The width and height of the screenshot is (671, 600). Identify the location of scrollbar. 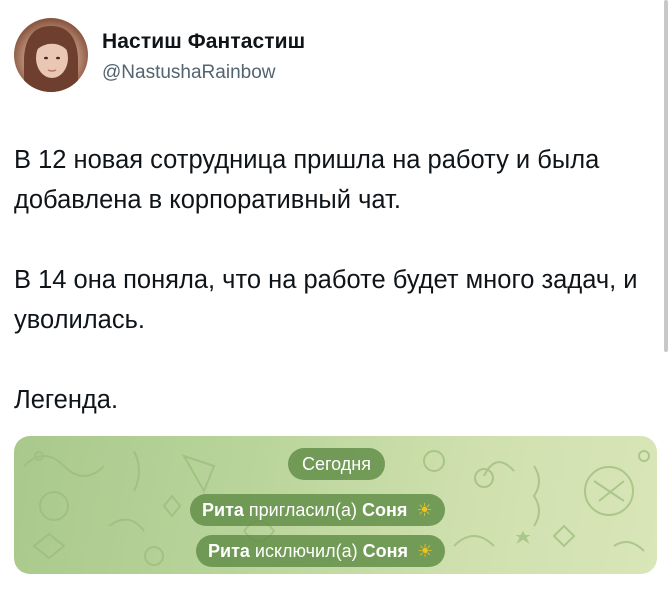
(666, 176).